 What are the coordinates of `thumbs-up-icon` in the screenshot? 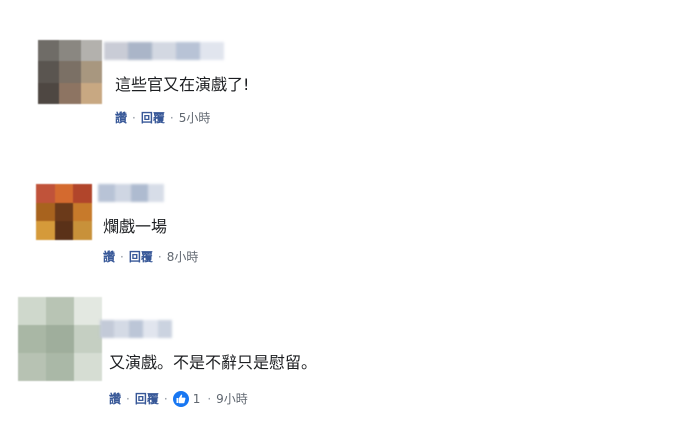 It's located at (180, 399).